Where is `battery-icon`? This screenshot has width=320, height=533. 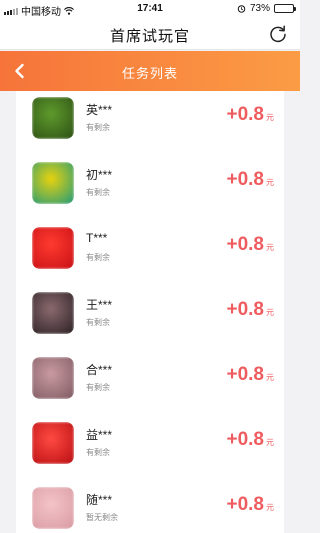 battery-icon is located at coordinates (285, 8).